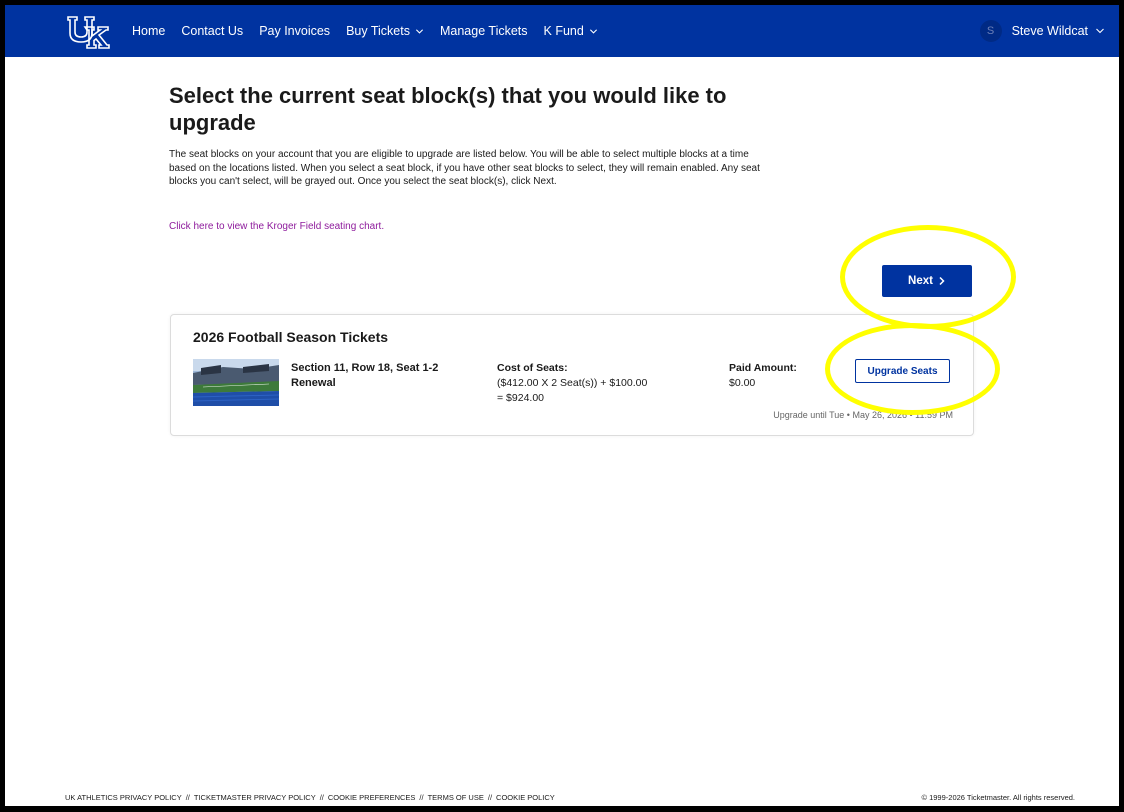  I want to click on stadium-thumbnail, so click(236, 382).